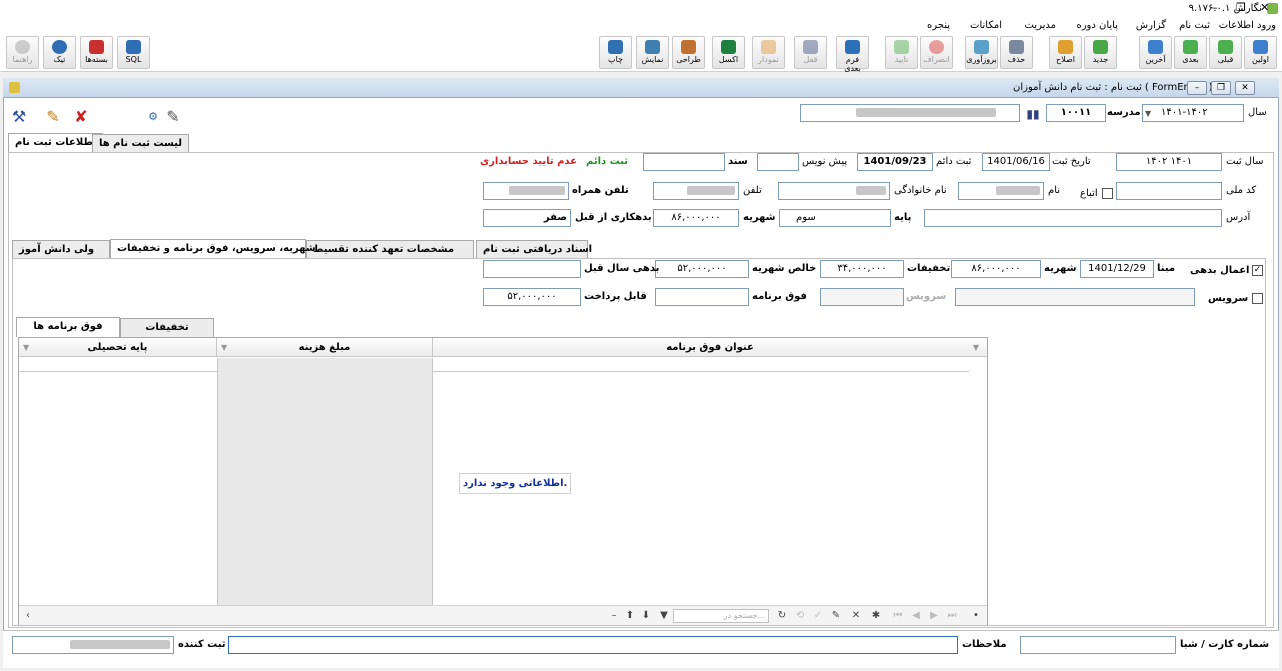 Image resolution: width=1282 pixels, height=671 pixels. What do you see at coordinates (862, 269) in the screenshot?
I see `discount-field: ۳۴,۰۰۰,۰۰۰` at bounding box center [862, 269].